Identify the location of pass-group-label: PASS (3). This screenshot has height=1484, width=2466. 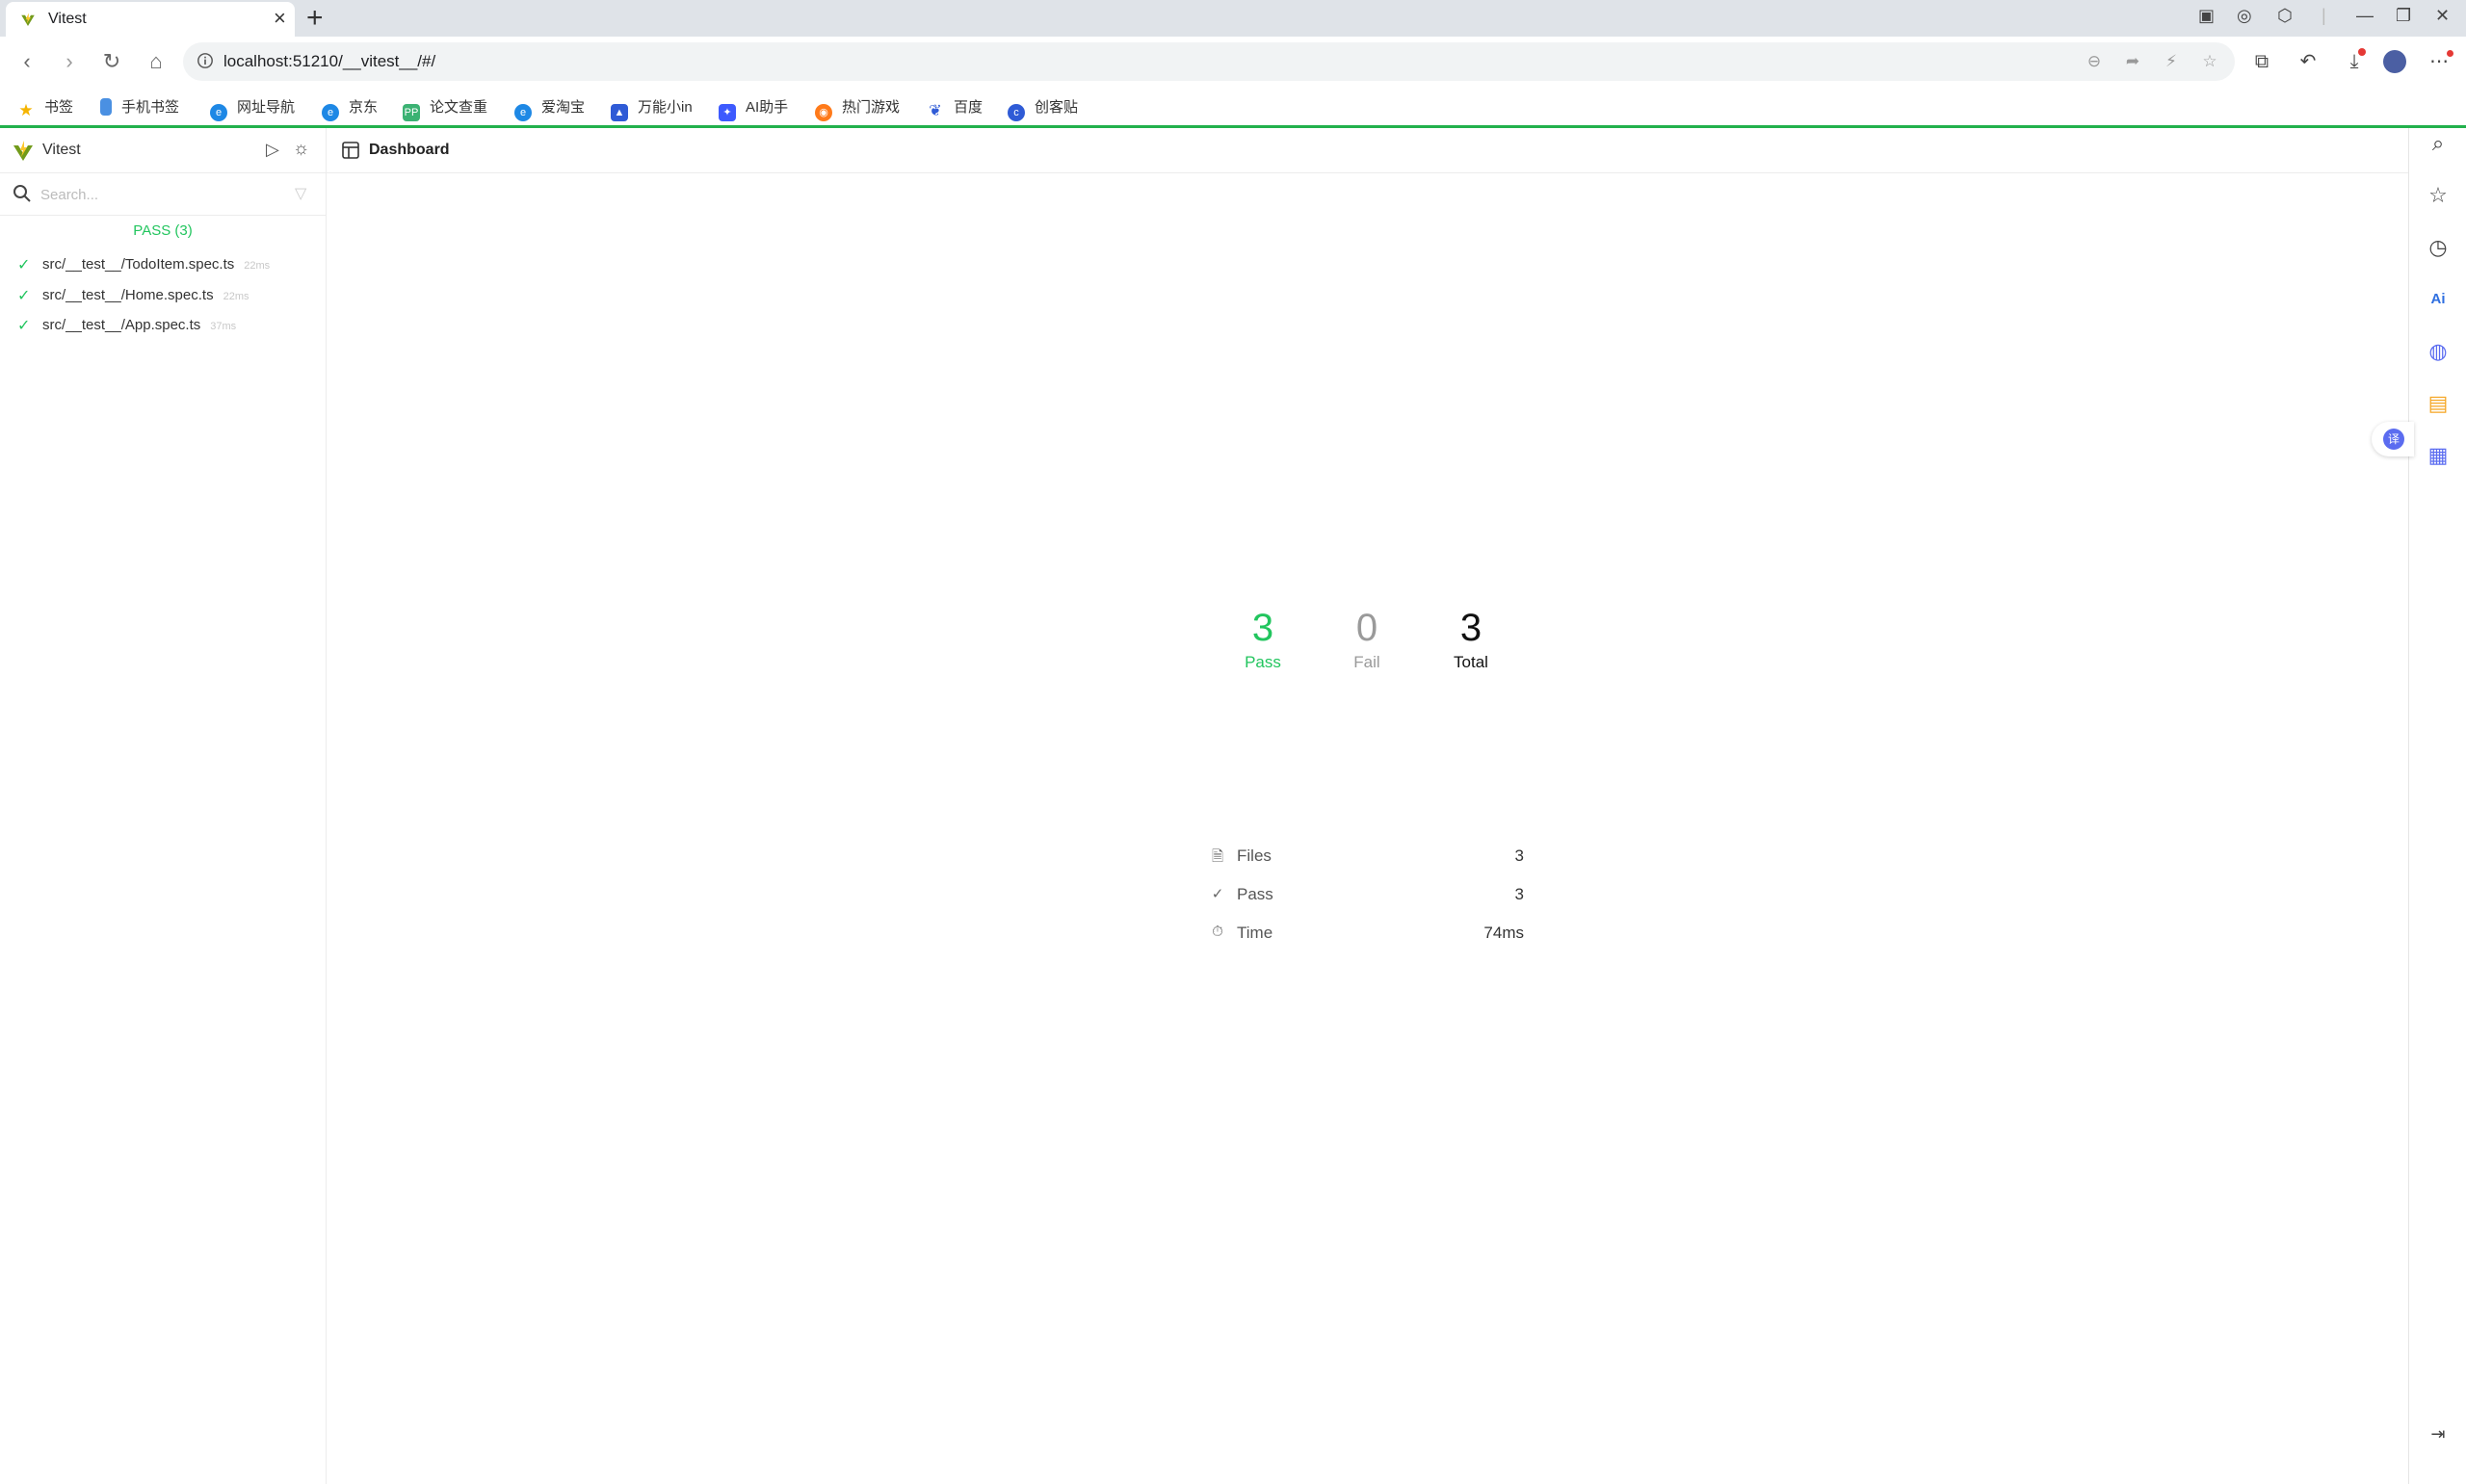
(163, 231).